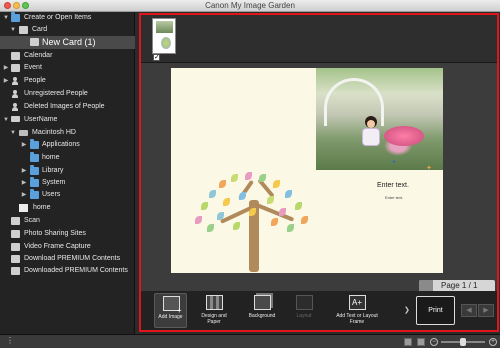 The height and width of the screenshot is (348, 500). Describe the element at coordinates (15, 234) in the screenshot. I see `photo-sharing-icon` at that location.